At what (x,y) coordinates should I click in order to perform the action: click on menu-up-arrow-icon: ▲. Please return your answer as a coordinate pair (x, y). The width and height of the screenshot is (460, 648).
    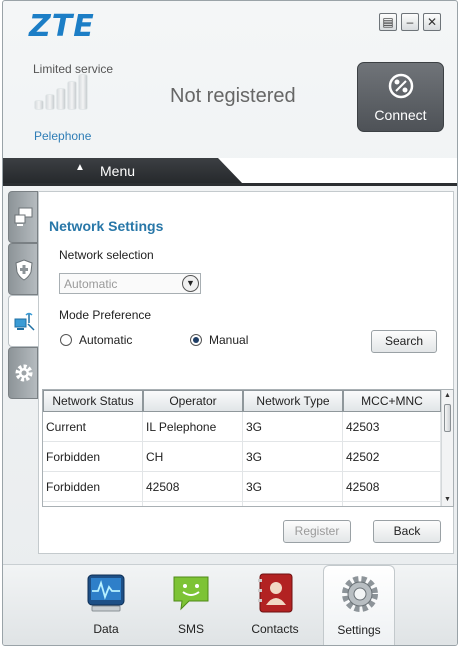
    Looking at the image, I should click on (80, 167).